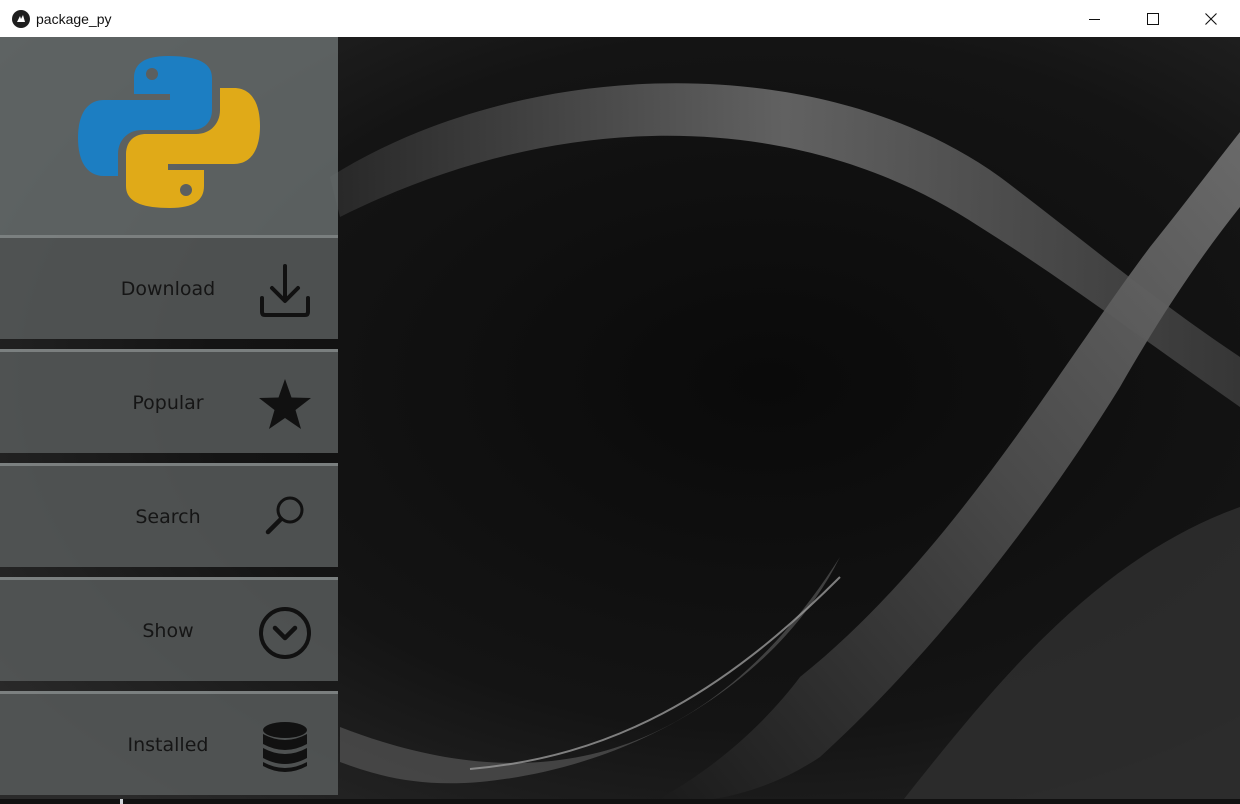 This screenshot has height=804, width=1240. Describe the element at coordinates (285, 404) in the screenshot. I see `star-icon` at that location.